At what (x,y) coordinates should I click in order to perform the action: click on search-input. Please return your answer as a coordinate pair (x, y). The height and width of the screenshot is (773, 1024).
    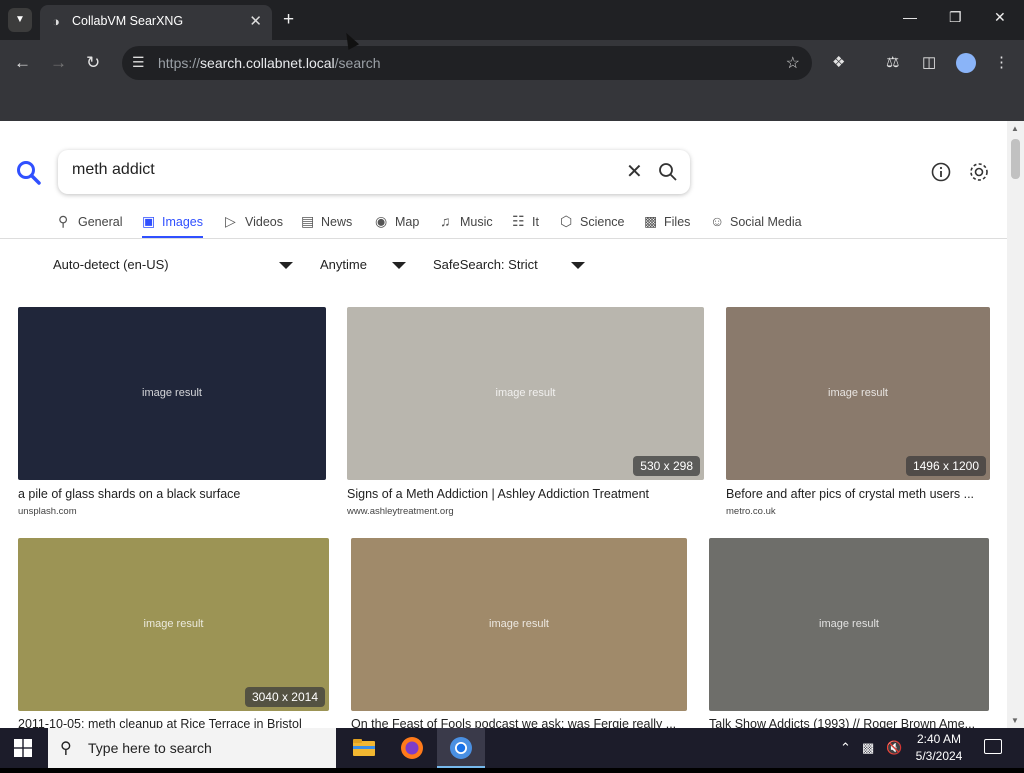
    Looking at the image, I should click on (332, 170).